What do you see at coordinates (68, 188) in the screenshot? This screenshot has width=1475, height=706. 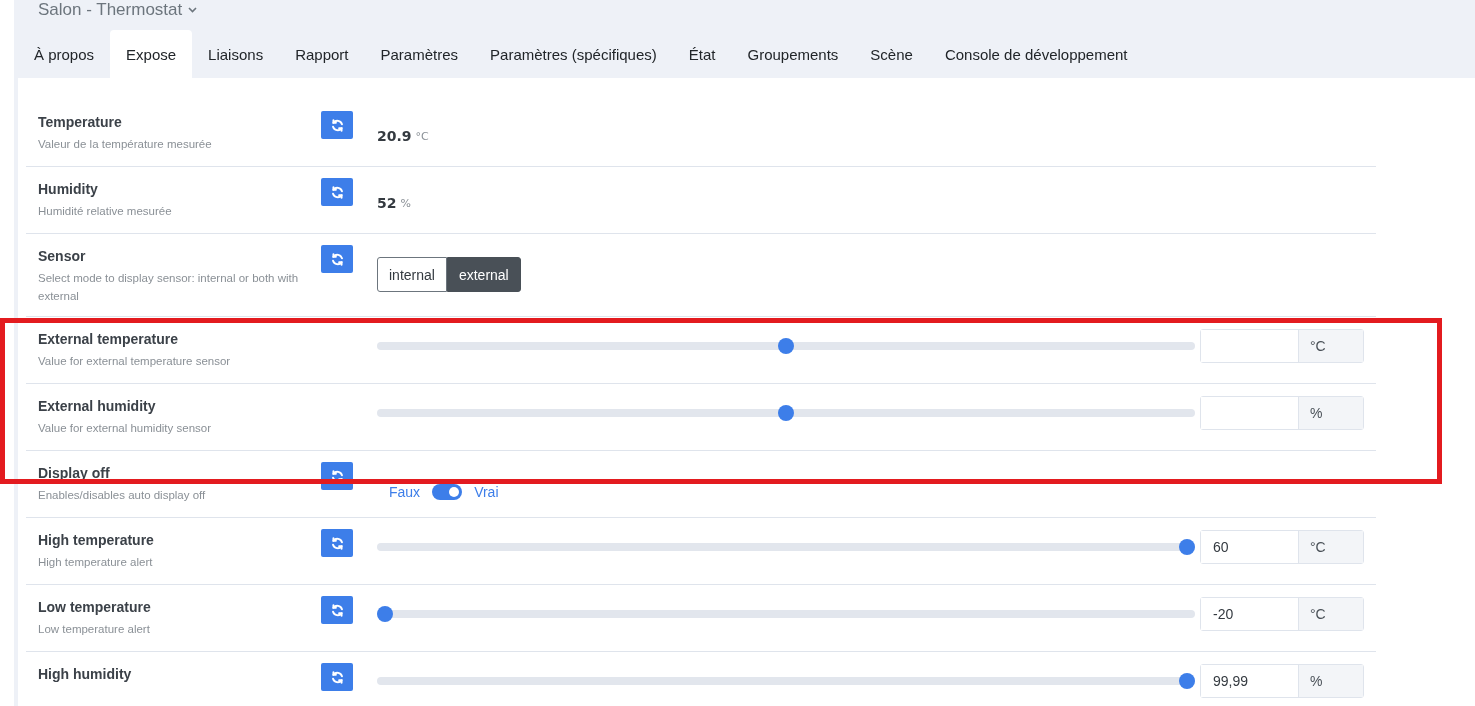 I see `property-name: Humidity` at bounding box center [68, 188].